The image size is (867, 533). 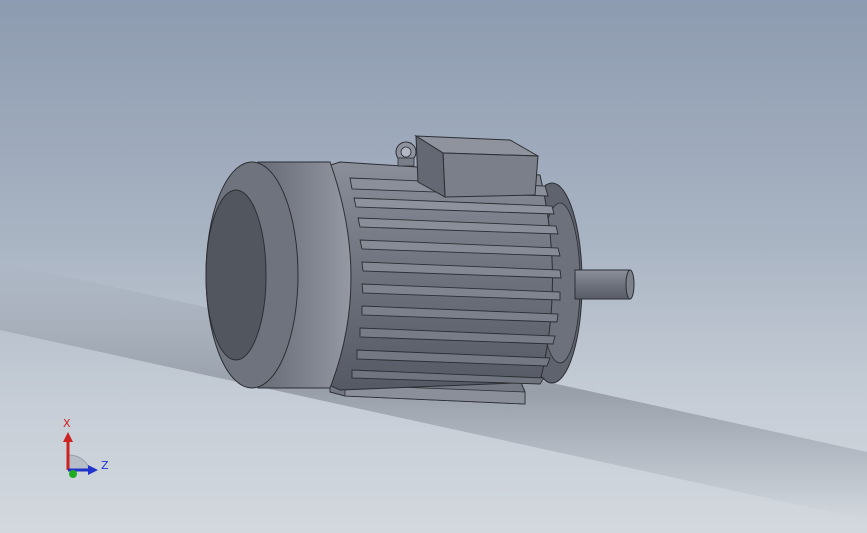 I want to click on z-axis-arrow, so click(x=93, y=470).